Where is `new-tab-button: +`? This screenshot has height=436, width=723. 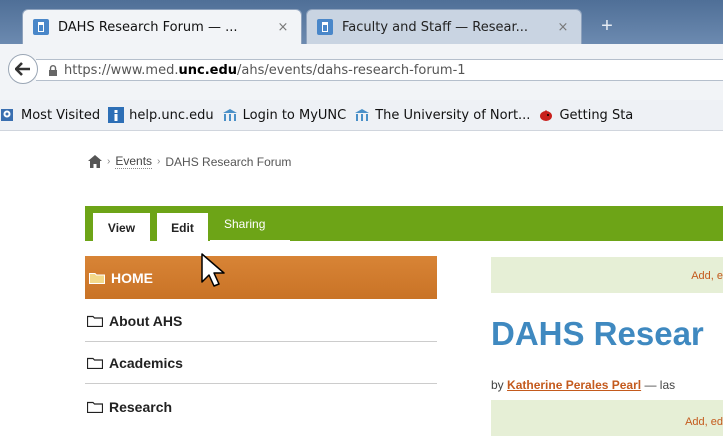 new-tab-button: + is located at coordinates (607, 27).